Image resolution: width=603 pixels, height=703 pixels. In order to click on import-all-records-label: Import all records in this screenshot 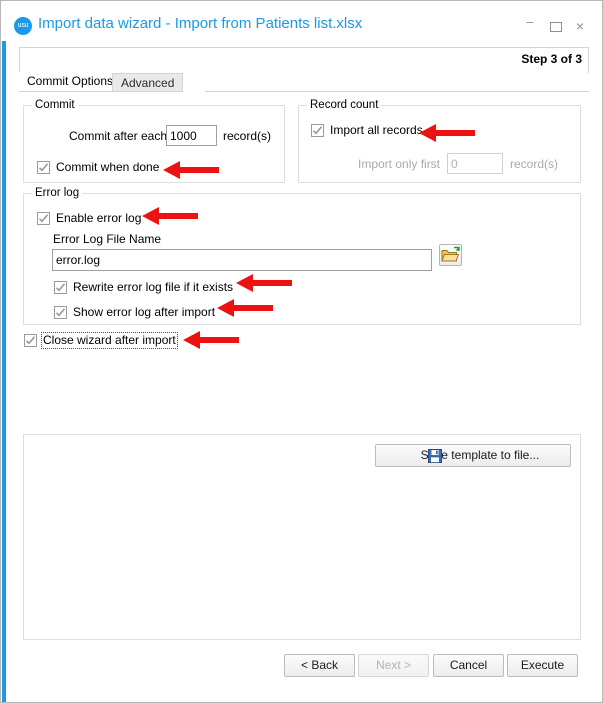, I will do `click(376, 130)`.